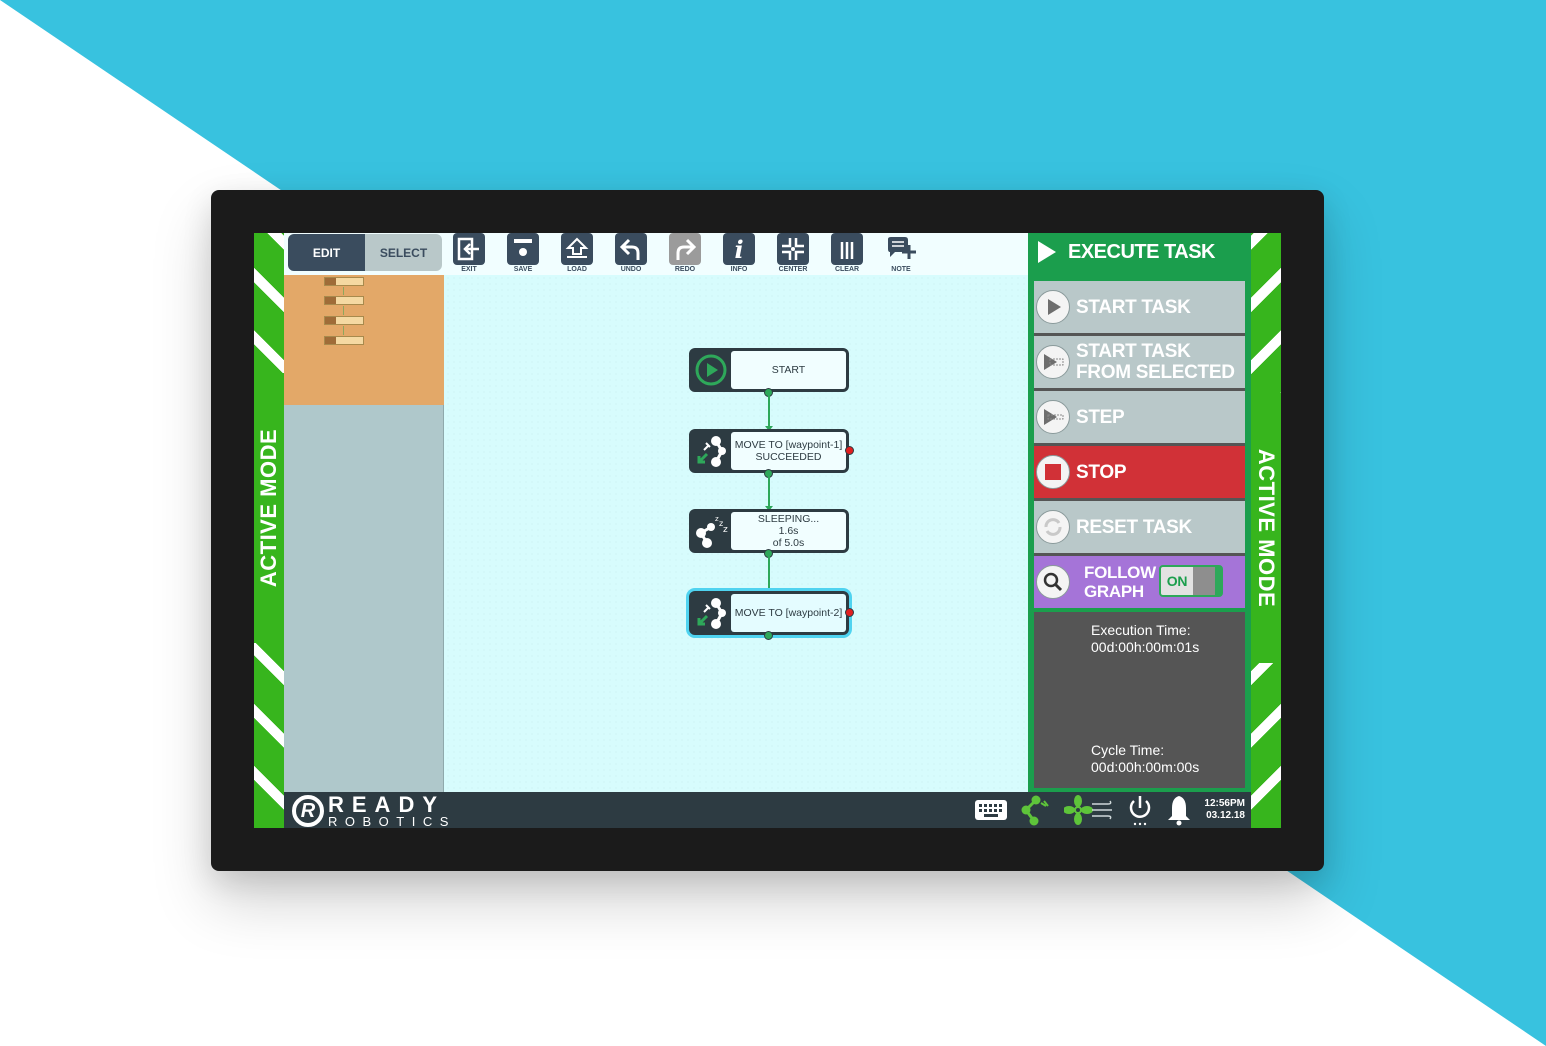  Describe the element at coordinates (374, 810) in the screenshot. I see `ready-robotics-logo: R READY ROBOTICS` at that location.